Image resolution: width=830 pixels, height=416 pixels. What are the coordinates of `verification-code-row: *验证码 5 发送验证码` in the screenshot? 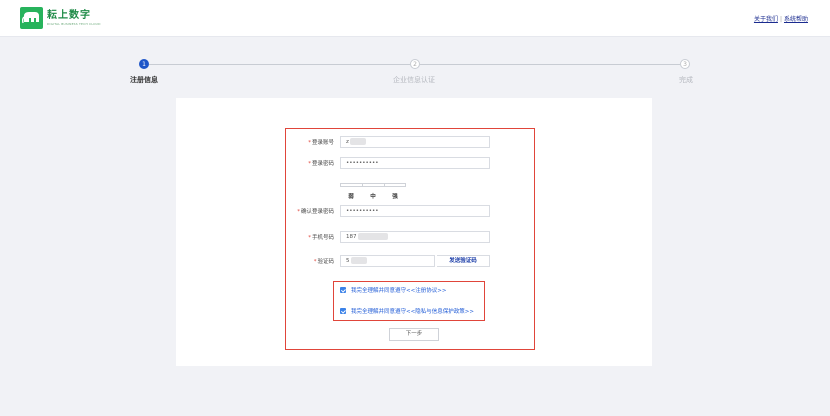 It's located at (410, 261).